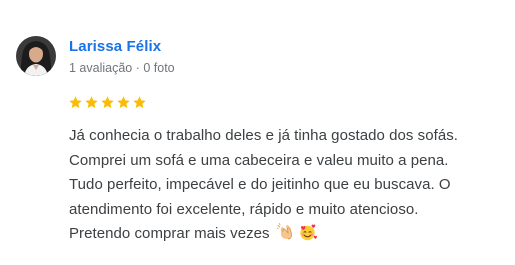 The height and width of the screenshot is (265, 515). What do you see at coordinates (115, 46) in the screenshot?
I see `reviewer-name: Larissa Félix` at bounding box center [115, 46].